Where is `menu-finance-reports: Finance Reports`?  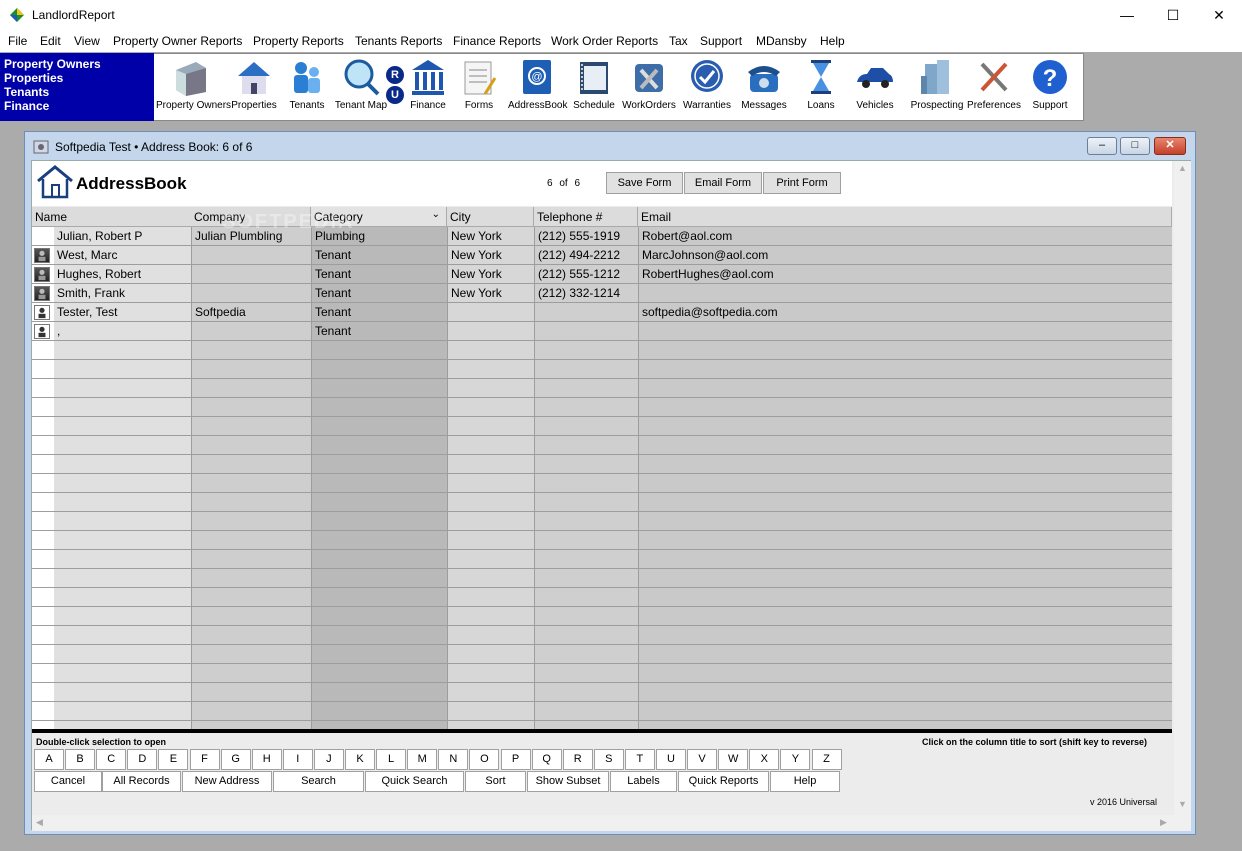 menu-finance-reports: Finance Reports is located at coordinates (497, 41).